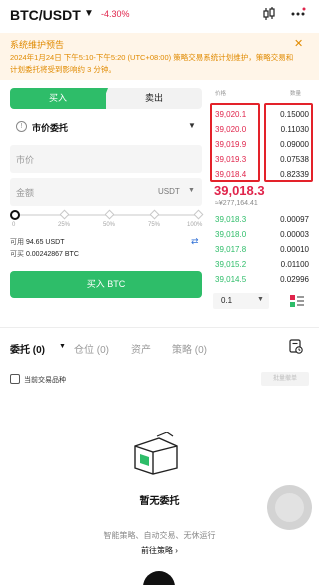  Describe the element at coordinates (14, 225) in the screenshot. I see `slider-label: 0` at that location.